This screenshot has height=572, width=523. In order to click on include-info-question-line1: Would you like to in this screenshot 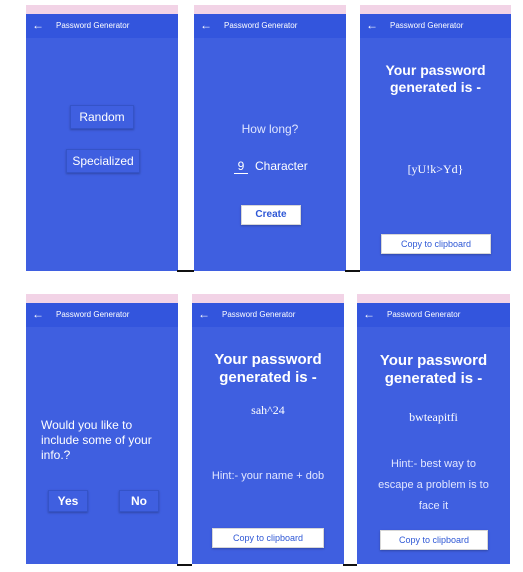, I will do `click(87, 425)`.